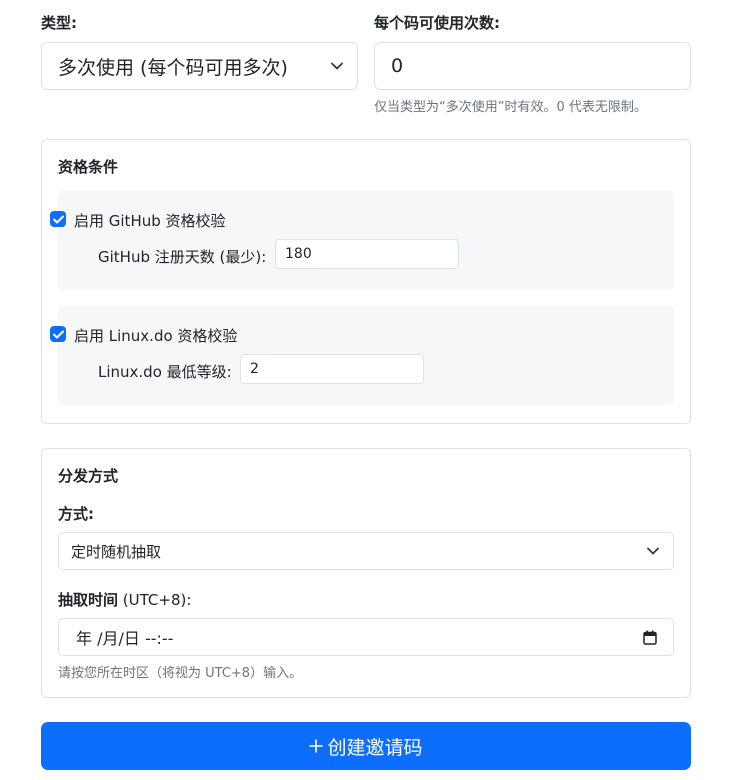 This screenshot has width=731, height=780. What do you see at coordinates (366, 551) in the screenshot?
I see `method-select: 定时随机抽取` at bounding box center [366, 551].